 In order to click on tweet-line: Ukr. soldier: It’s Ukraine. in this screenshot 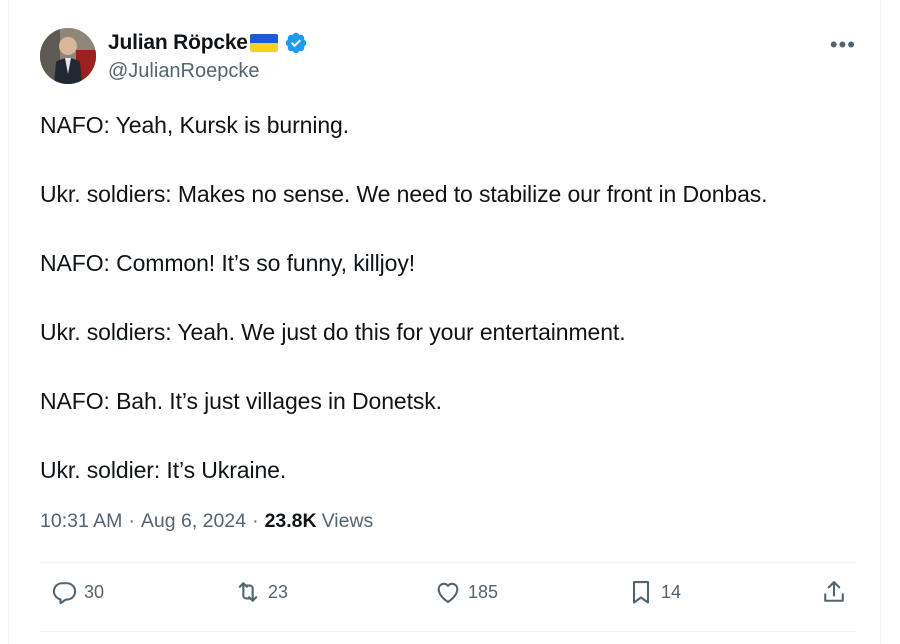, I will do `click(163, 470)`.